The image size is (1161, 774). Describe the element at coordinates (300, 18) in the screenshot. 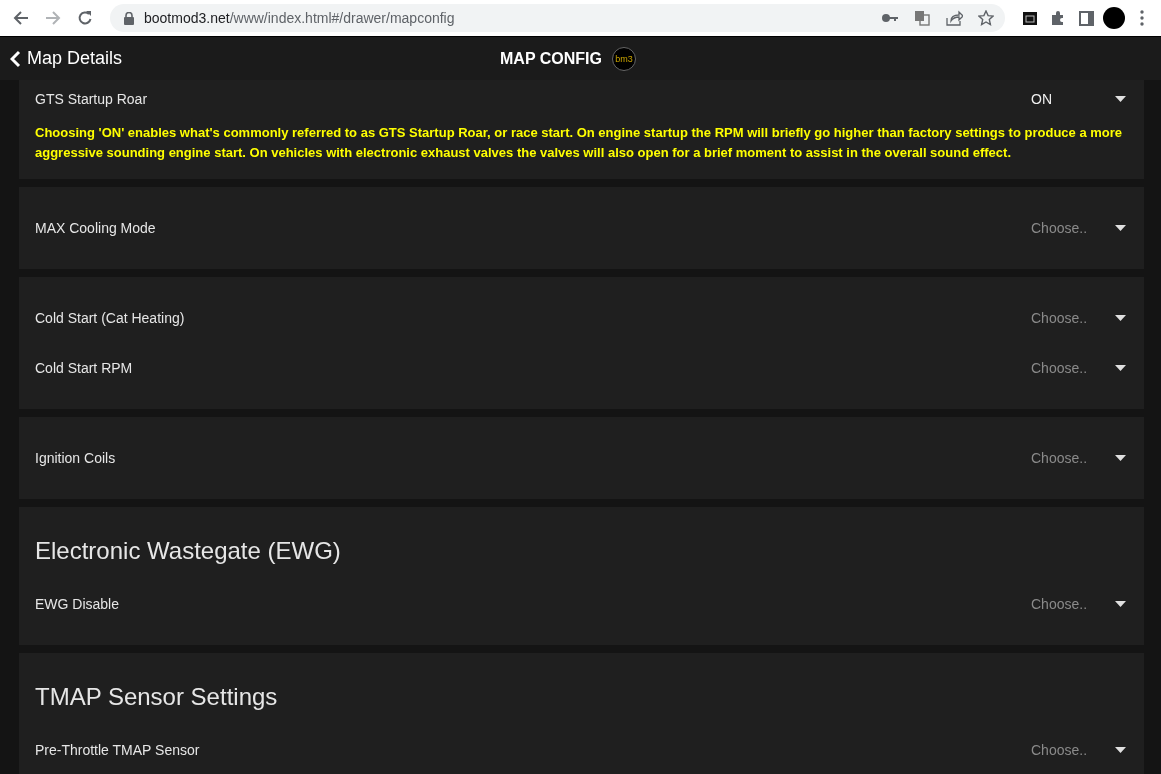

I see `url-text: bootmod3.net/www/index.html#/drawer/mapconfig` at that location.